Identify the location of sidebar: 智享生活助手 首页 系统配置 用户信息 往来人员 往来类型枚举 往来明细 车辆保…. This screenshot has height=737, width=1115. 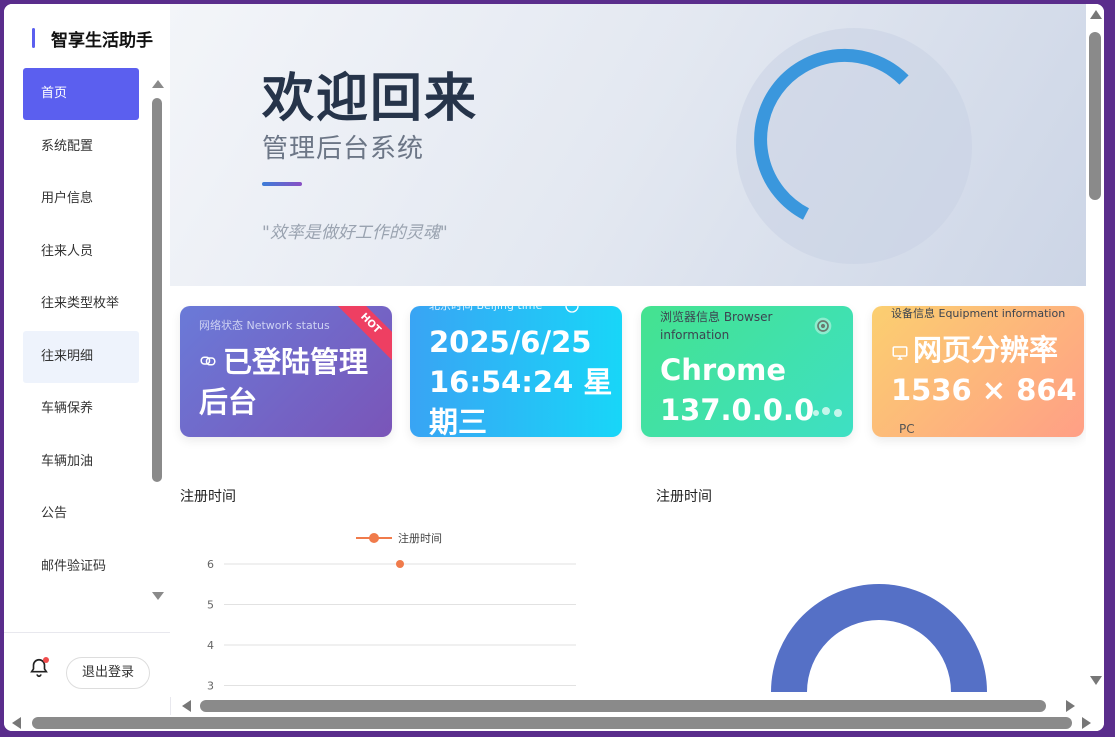
(87, 359).